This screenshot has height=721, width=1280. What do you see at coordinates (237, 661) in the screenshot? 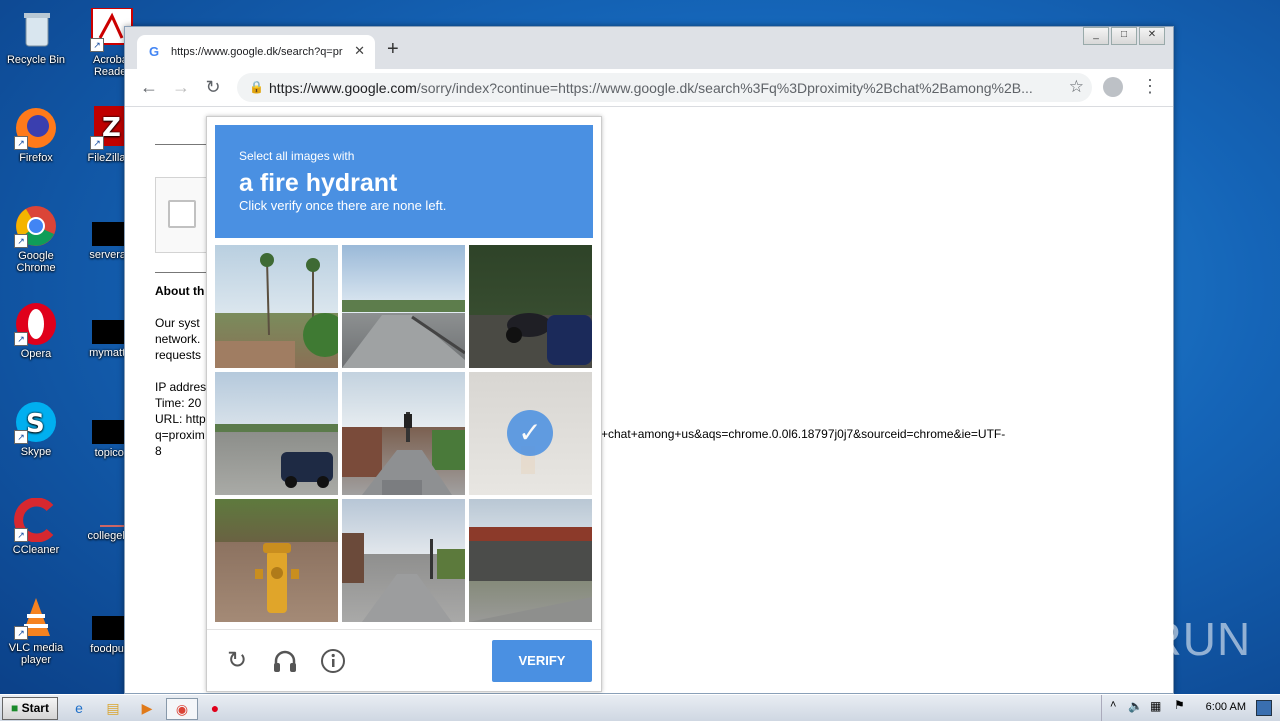
I see `reload-challenge-icon: ↻` at bounding box center [237, 661].